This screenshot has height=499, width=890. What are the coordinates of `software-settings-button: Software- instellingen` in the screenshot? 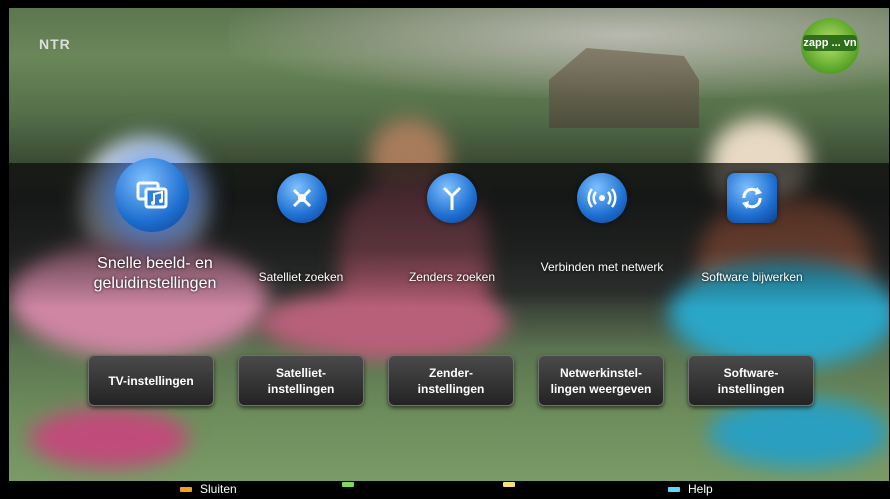 It's located at (751, 380).